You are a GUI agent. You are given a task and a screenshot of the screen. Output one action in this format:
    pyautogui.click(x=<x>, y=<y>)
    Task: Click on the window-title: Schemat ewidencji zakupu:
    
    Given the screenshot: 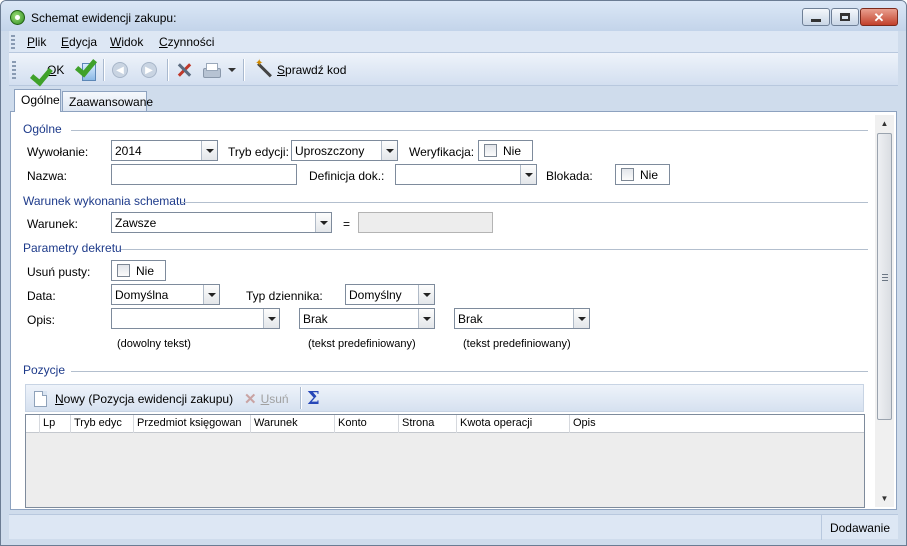 What is the action you would take?
    pyautogui.click(x=104, y=18)
    